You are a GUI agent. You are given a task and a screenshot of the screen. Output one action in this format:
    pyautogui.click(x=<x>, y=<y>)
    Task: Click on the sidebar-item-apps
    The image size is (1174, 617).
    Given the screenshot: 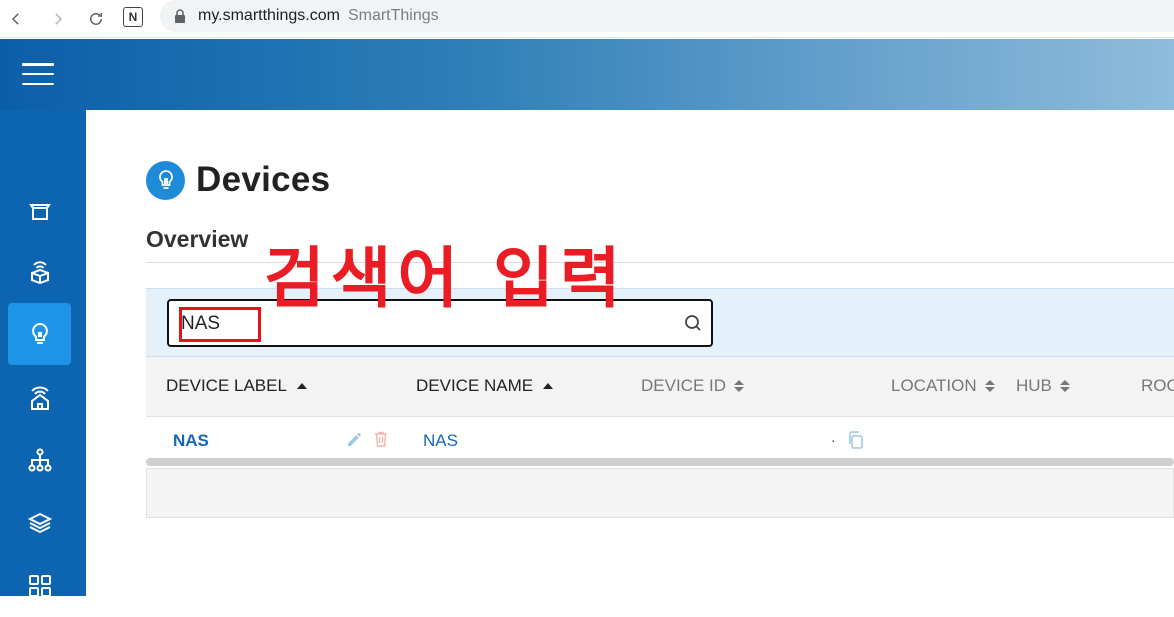 What is the action you would take?
    pyautogui.click(x=39, y=586)
    